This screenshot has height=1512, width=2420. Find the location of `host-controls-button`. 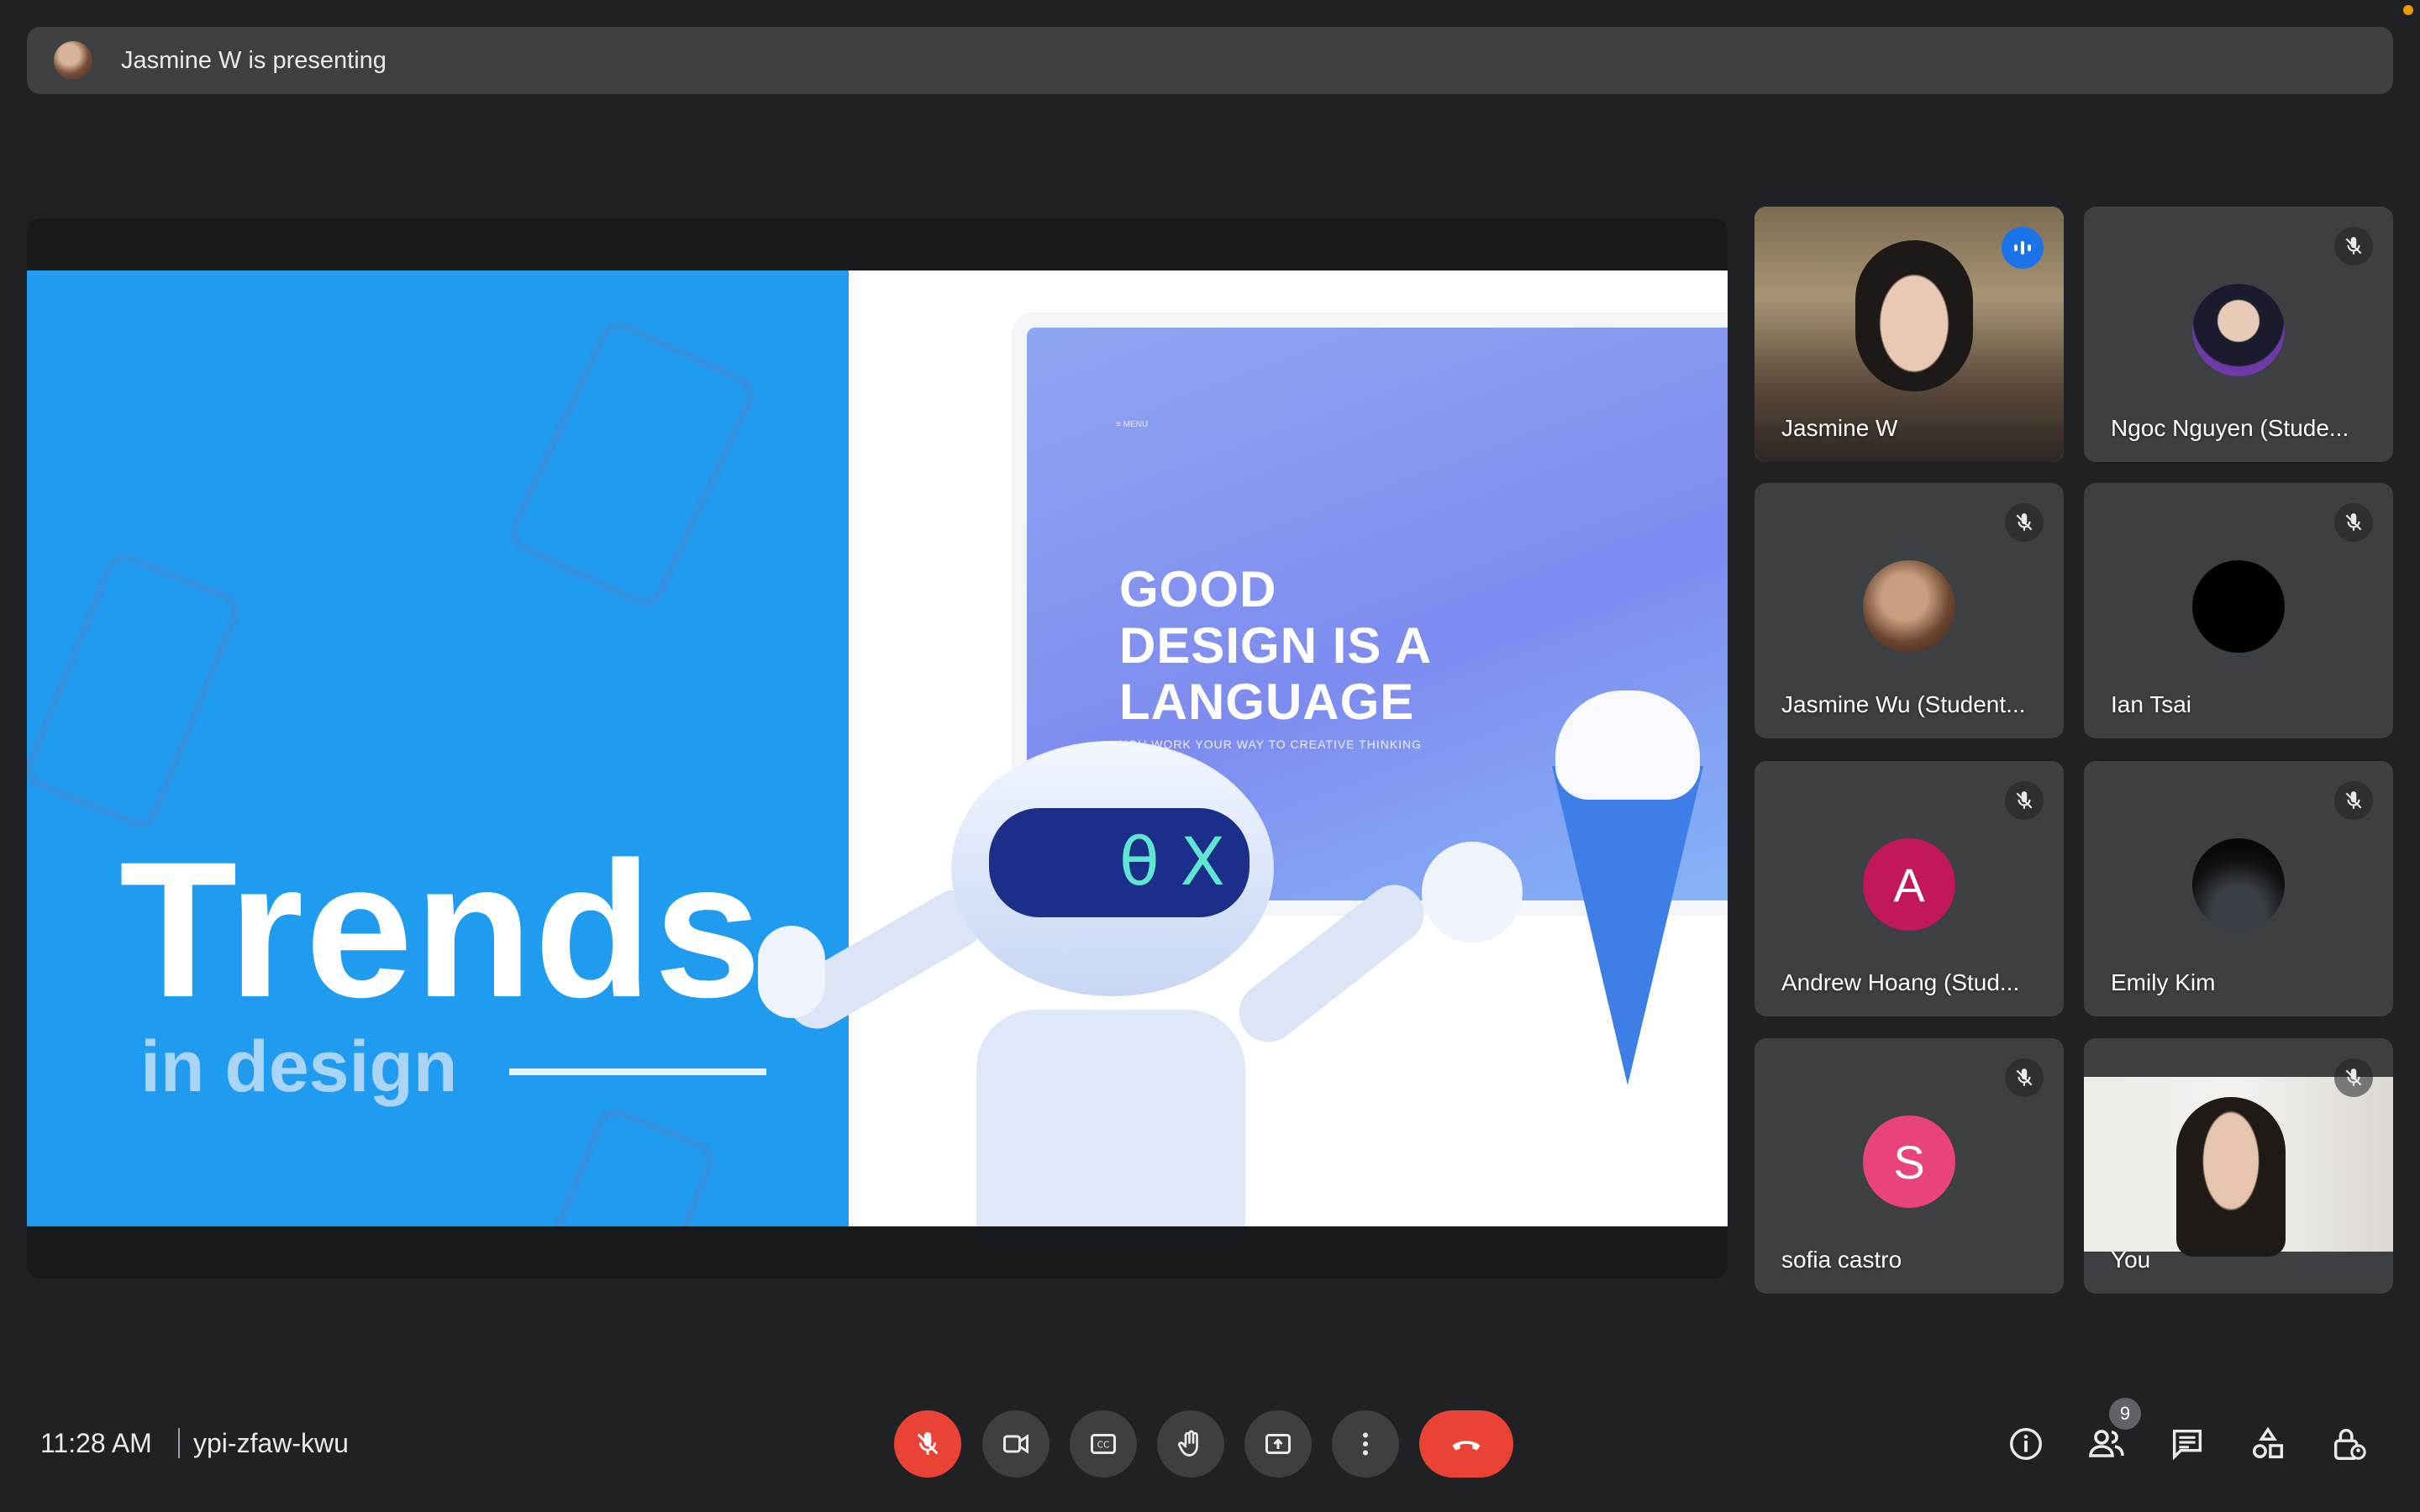

host-controls-button is located at coordinates (2348, 1444).